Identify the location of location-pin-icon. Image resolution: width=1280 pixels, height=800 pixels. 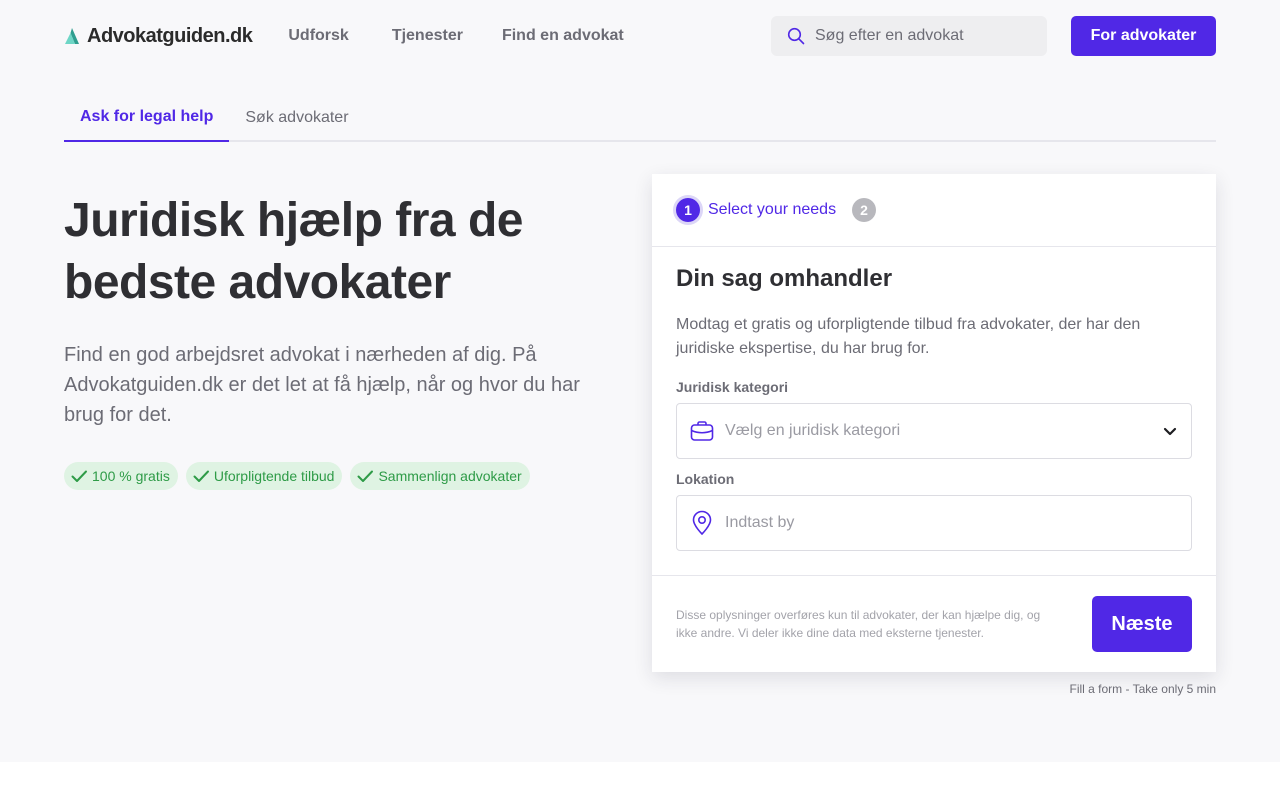
(702, 522).